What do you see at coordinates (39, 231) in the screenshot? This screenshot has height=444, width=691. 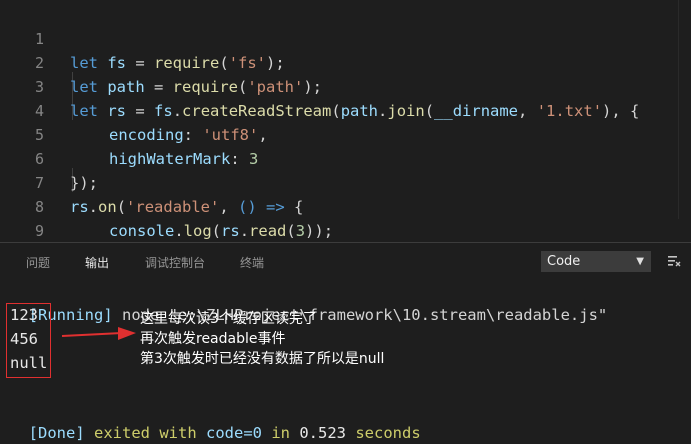 I see `line-number: 9` at bounding box center [39, 231].